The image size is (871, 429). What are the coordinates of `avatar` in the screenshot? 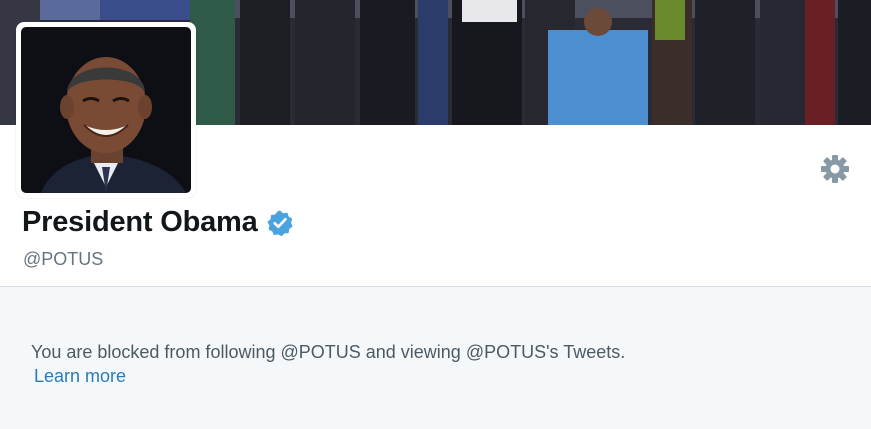 It's located at (106, 110).